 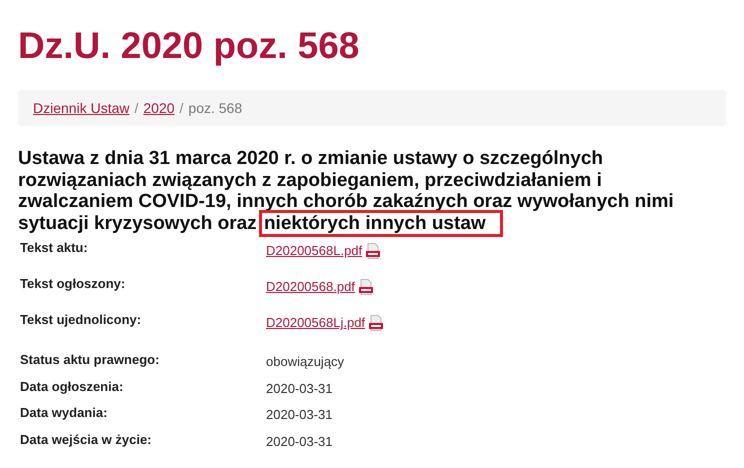 What do you see at coordinates (81, 320) in the screenshot?
I see `detail-label: Tekst ujednolicony:` at bounding box center [81, 320].